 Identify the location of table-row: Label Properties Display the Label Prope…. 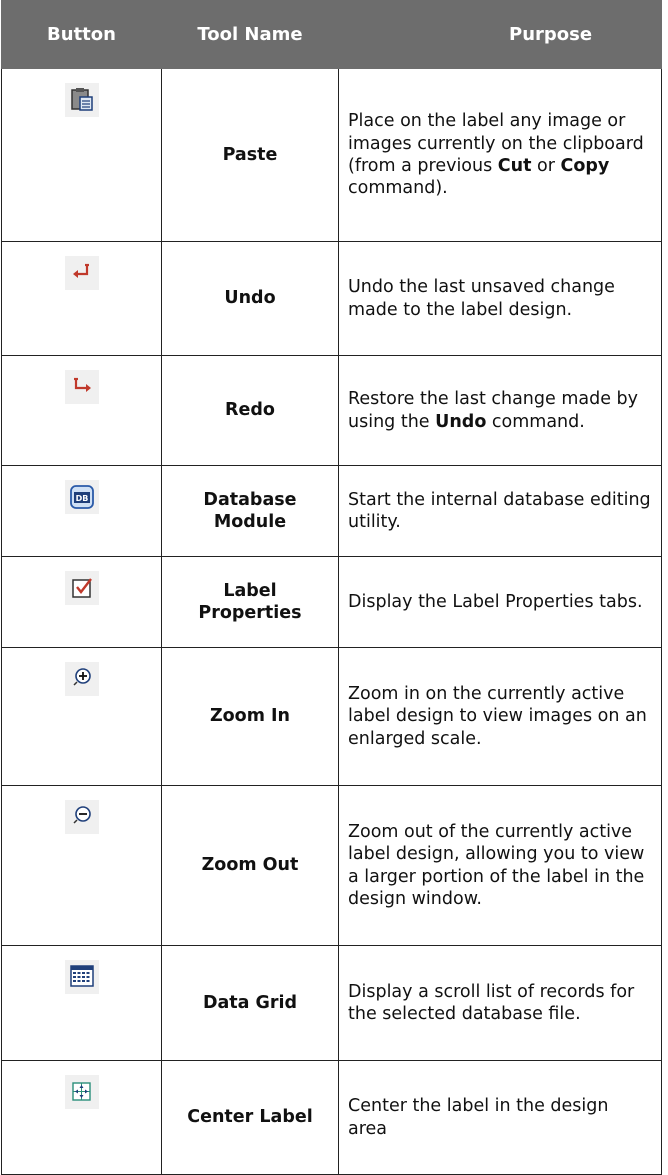
(331, 602).